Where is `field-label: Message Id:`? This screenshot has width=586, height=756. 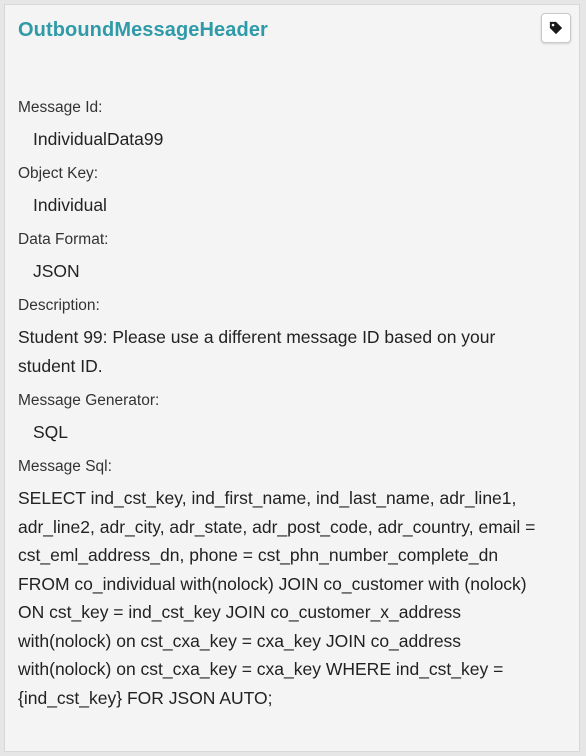 field-label: Message Id: is located at coordinates (60, 107).